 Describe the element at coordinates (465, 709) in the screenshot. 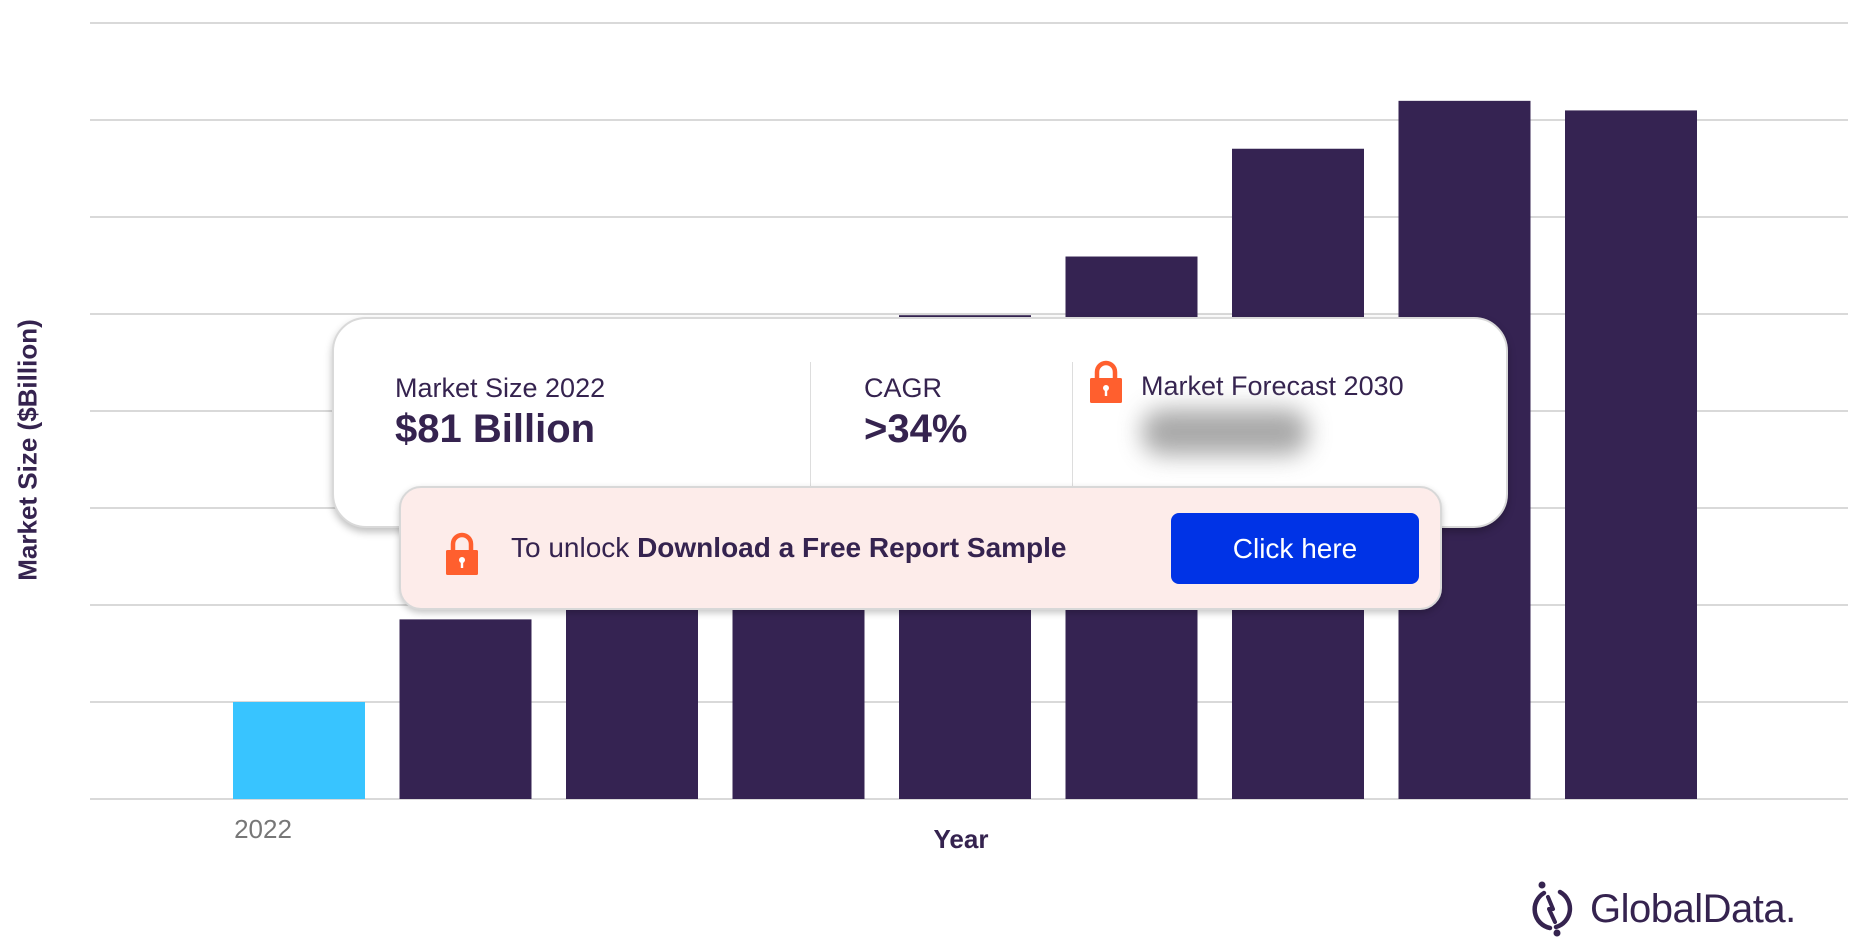

I see `bar-2023` at that location.